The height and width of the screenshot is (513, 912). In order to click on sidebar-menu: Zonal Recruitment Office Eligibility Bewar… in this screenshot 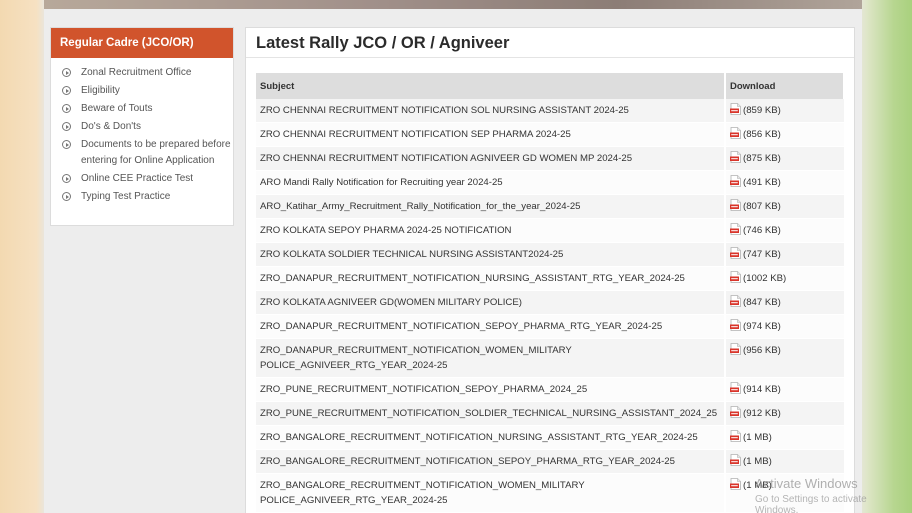, I will do `click(142, 131)`.